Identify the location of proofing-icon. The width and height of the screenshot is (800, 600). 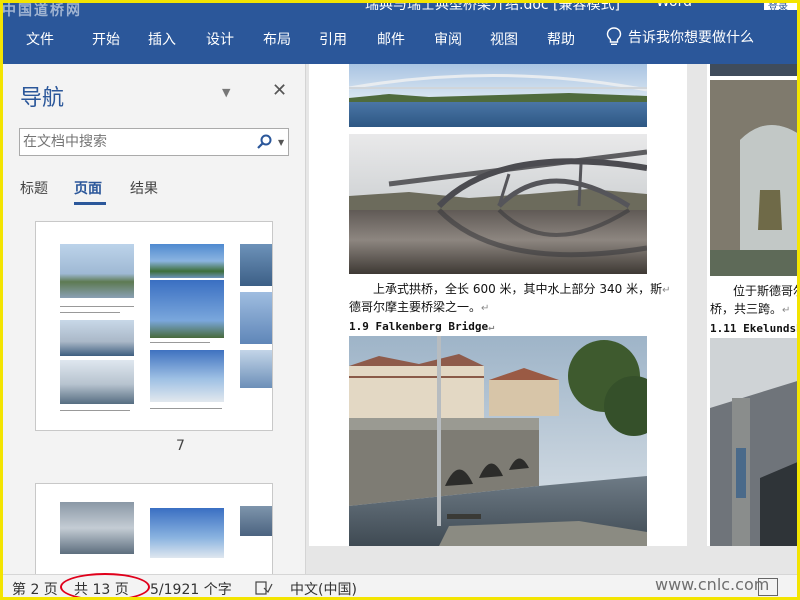
(264, 588).